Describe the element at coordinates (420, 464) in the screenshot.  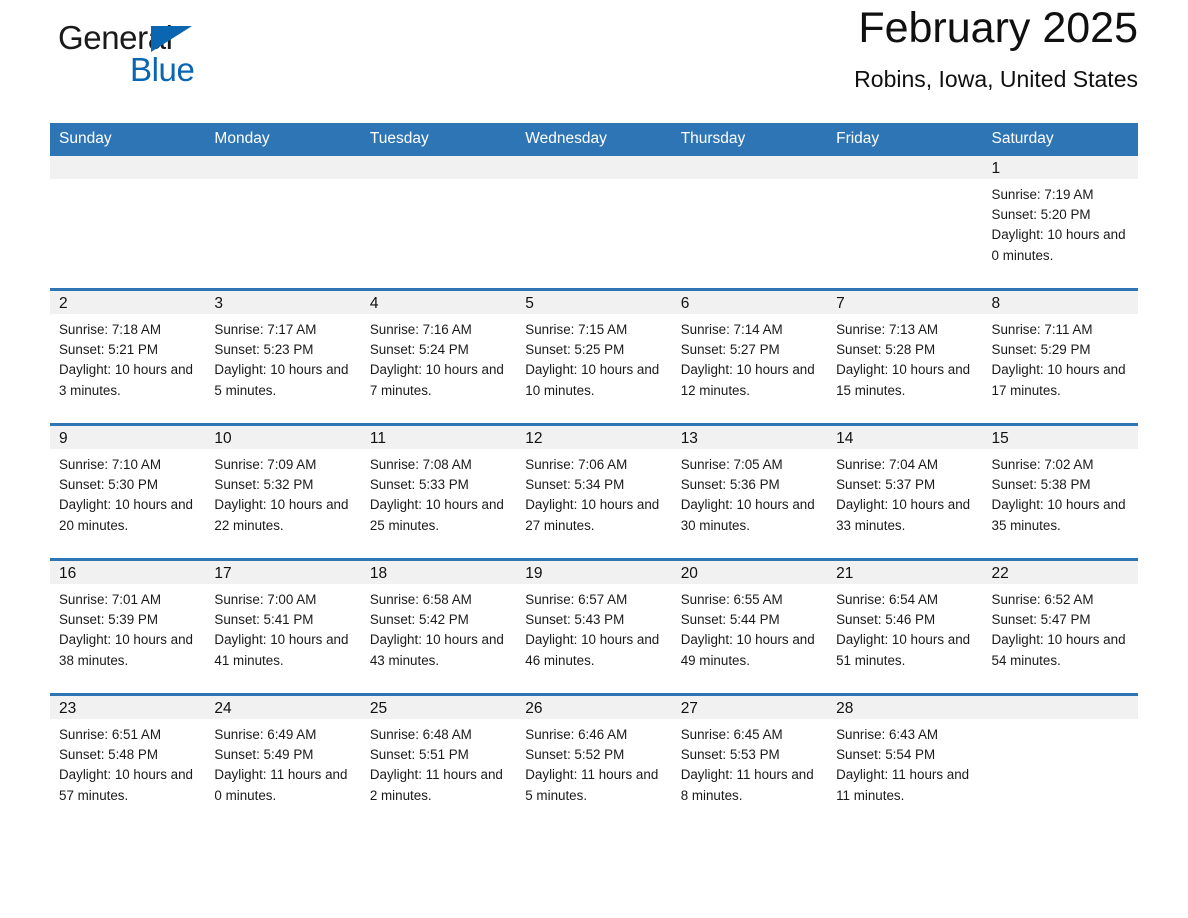
I see `sunrise-text: Sunrise: 7:08 AM` at that location.